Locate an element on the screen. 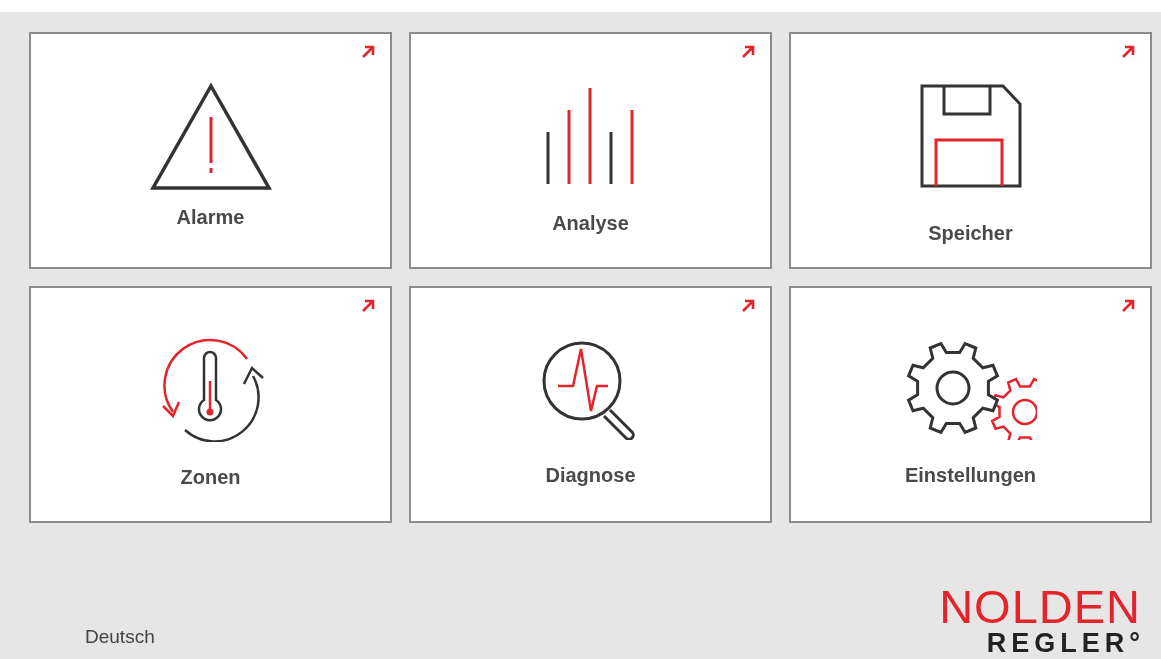 This screenshot has height=659, width=1161. logo-wordmark: NOLDEN is located at coordinates (1040, 606).